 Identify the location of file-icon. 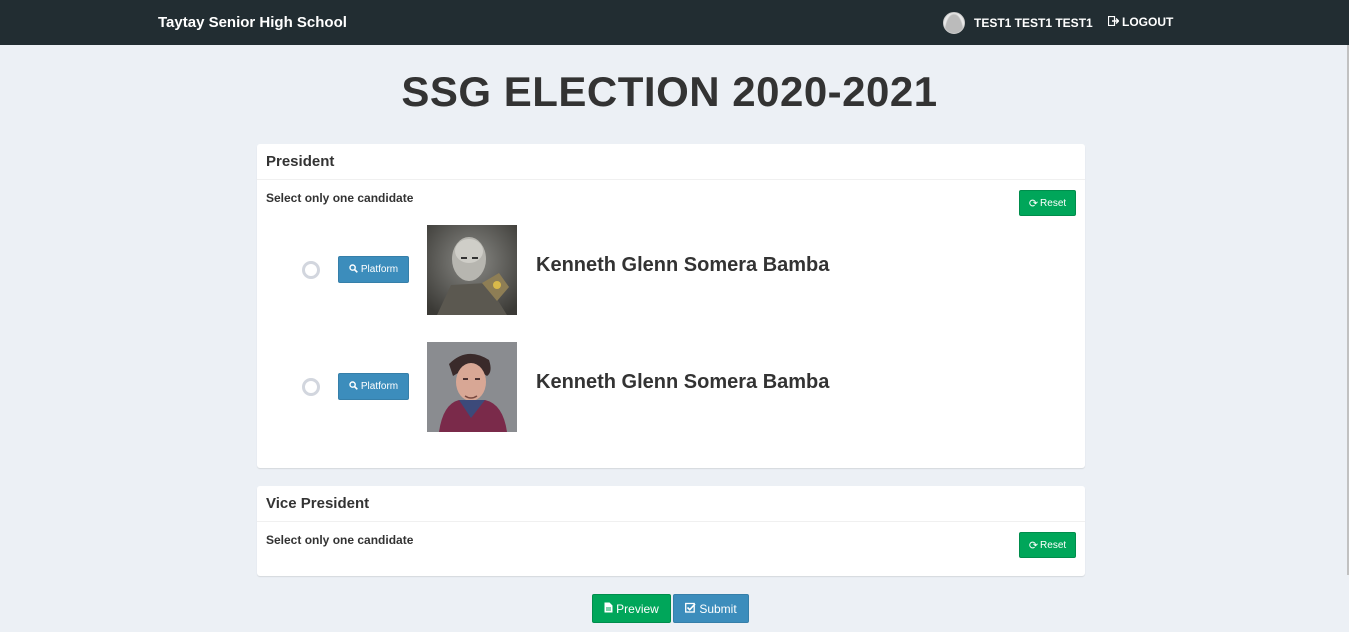
(608, 609).